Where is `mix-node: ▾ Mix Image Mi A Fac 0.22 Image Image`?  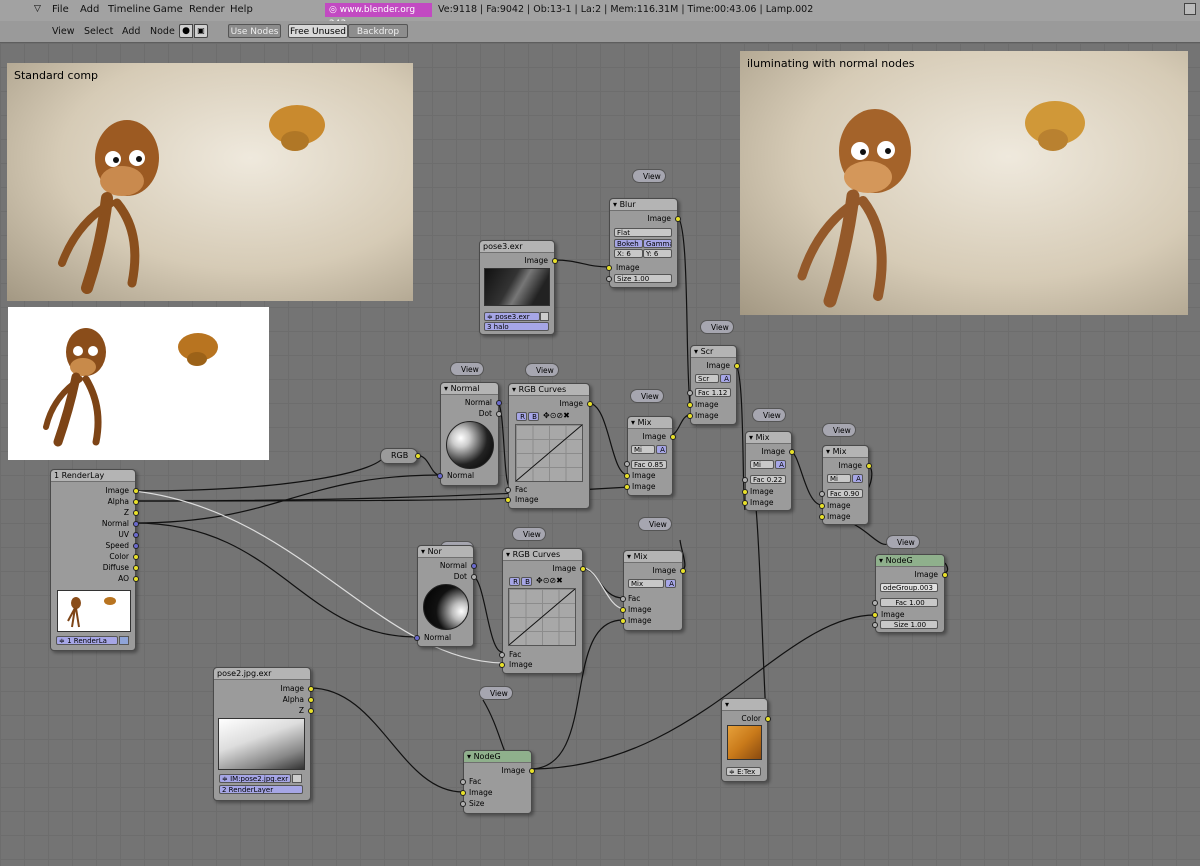 mix-node: ▾ Mix Image Mi A Fac 0.22 Image Image is located at coordinates (768, 471).